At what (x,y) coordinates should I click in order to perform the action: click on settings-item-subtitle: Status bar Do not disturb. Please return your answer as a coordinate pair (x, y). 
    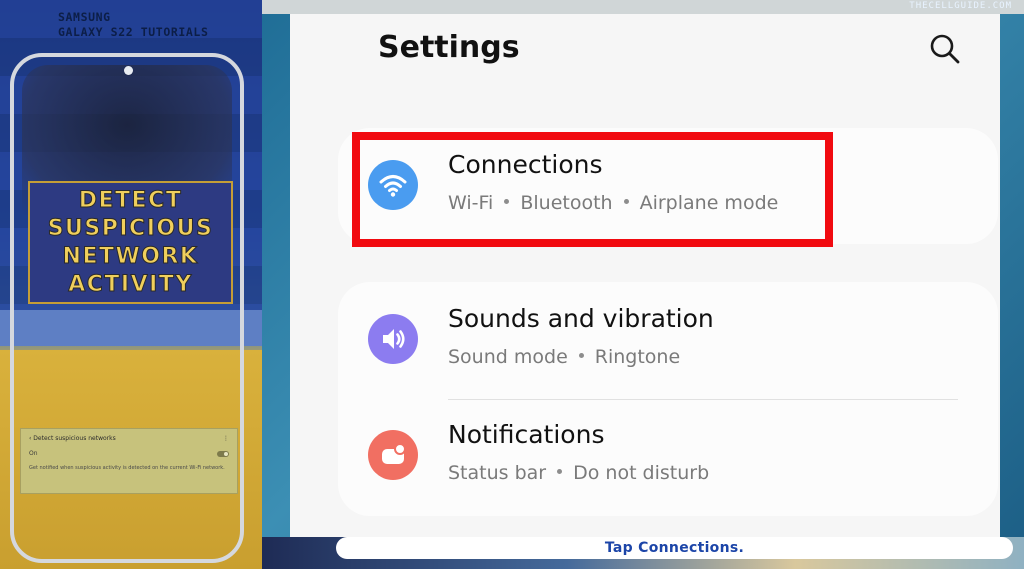
    Looking at the image, I should click on (578, 473).